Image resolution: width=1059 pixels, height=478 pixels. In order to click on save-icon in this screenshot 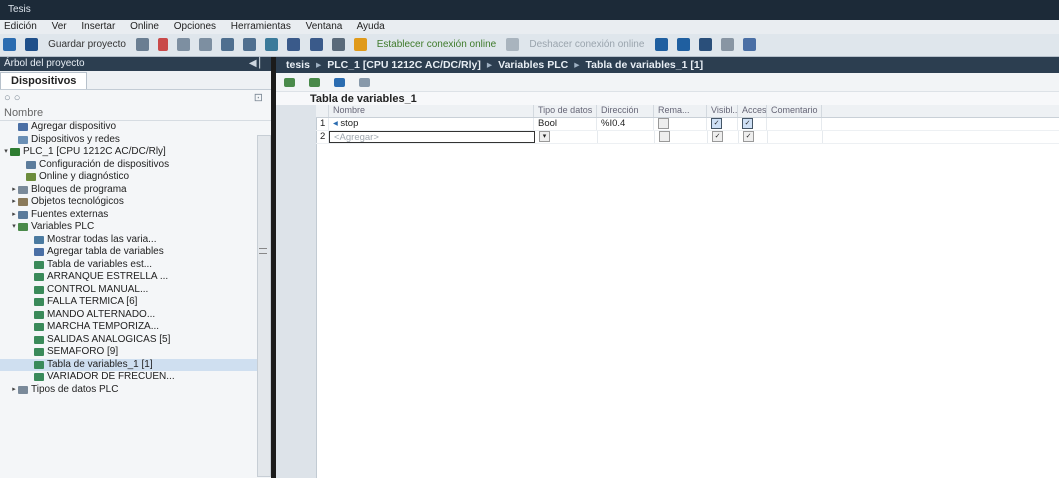, I will do `click(32, 44)`.